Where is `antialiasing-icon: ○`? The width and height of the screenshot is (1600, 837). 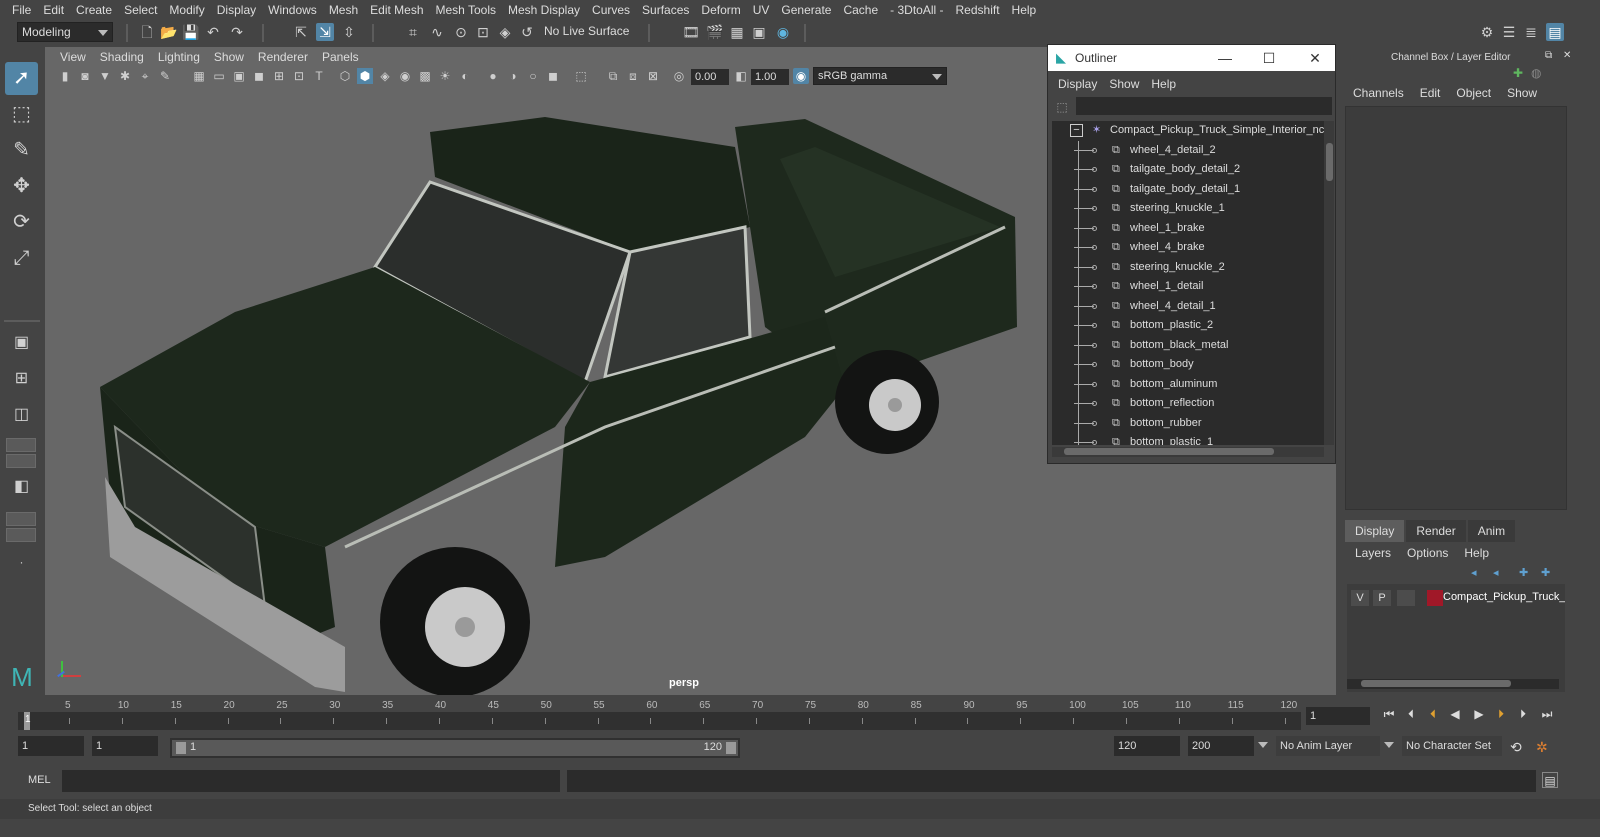
antialiasing-icon: ○ is located at coordinates (533, 76).